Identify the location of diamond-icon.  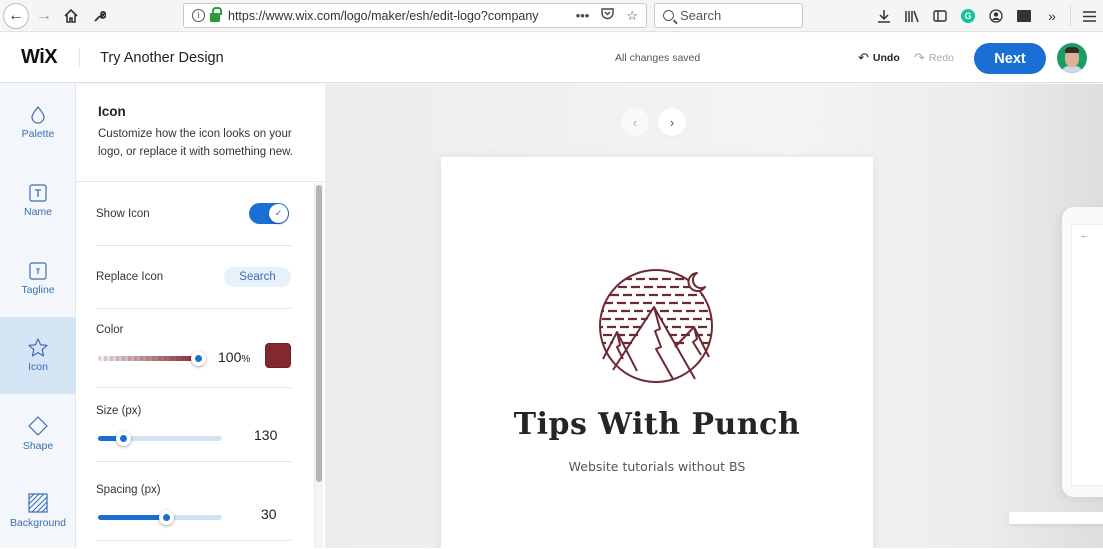
(38, 425).